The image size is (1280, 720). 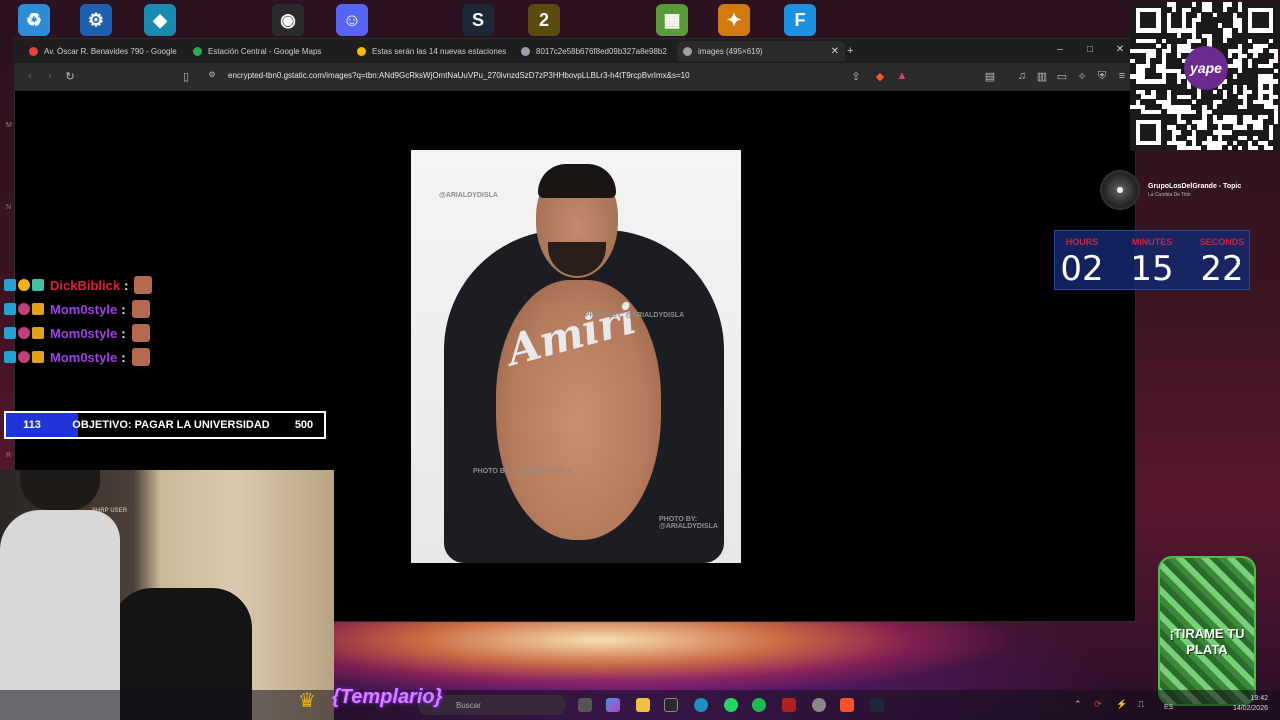 I want to click on brave-rewards-icon: ▲, so click(x=902, y=76).